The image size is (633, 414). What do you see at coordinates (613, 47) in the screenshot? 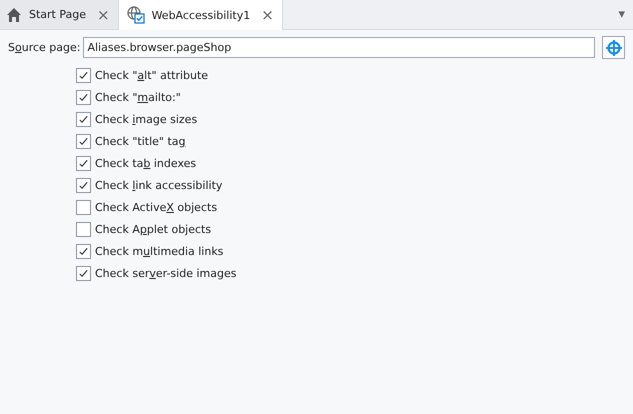
I see `crosshair-button` at bounding box center [613, 47].